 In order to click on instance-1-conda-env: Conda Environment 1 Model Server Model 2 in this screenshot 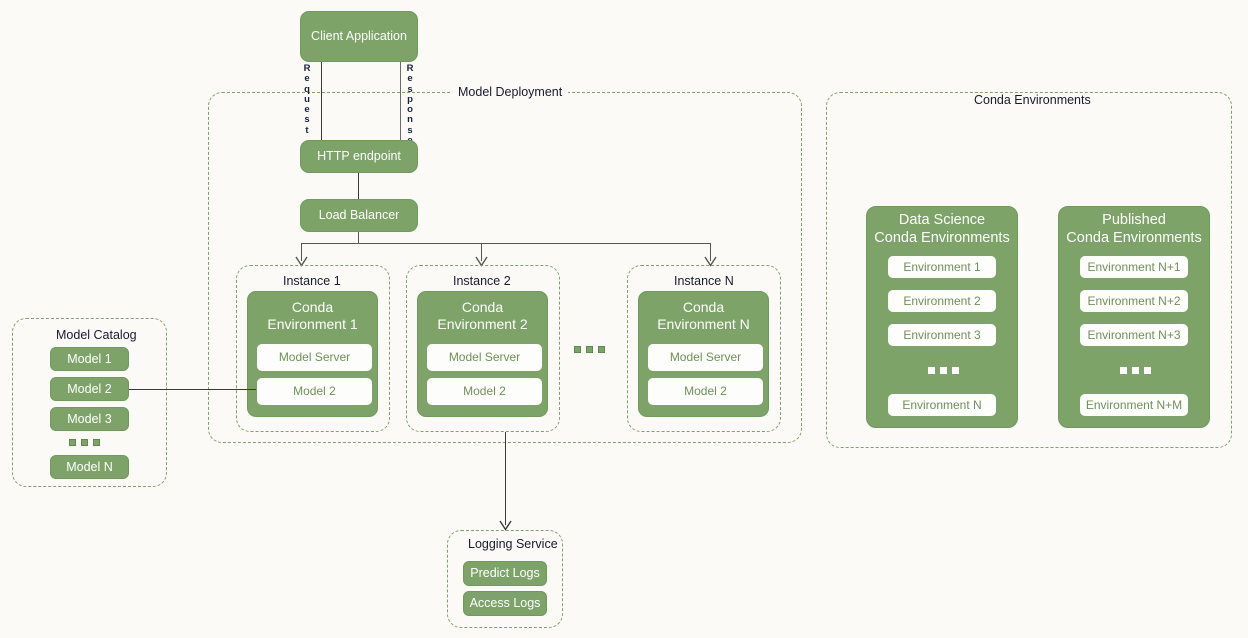, I will do `click(312, 354)`.